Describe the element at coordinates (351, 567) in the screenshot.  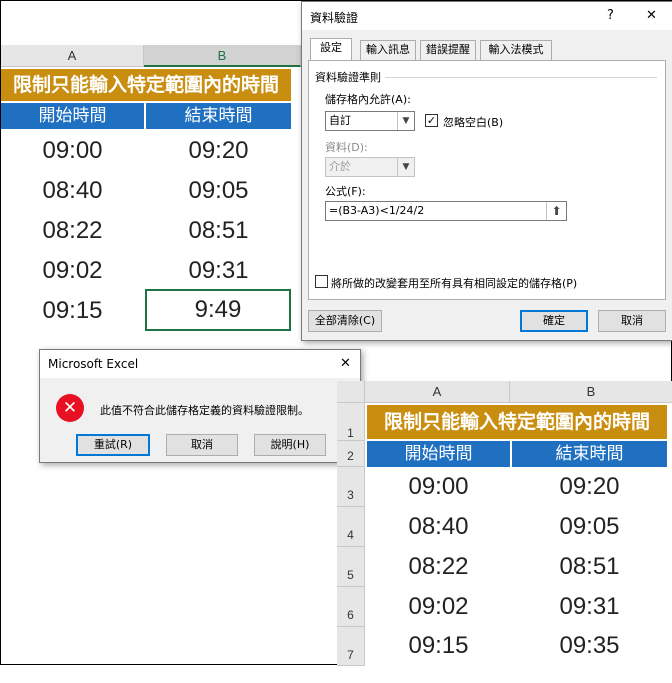
I see `row-header-5: 5` at that location.